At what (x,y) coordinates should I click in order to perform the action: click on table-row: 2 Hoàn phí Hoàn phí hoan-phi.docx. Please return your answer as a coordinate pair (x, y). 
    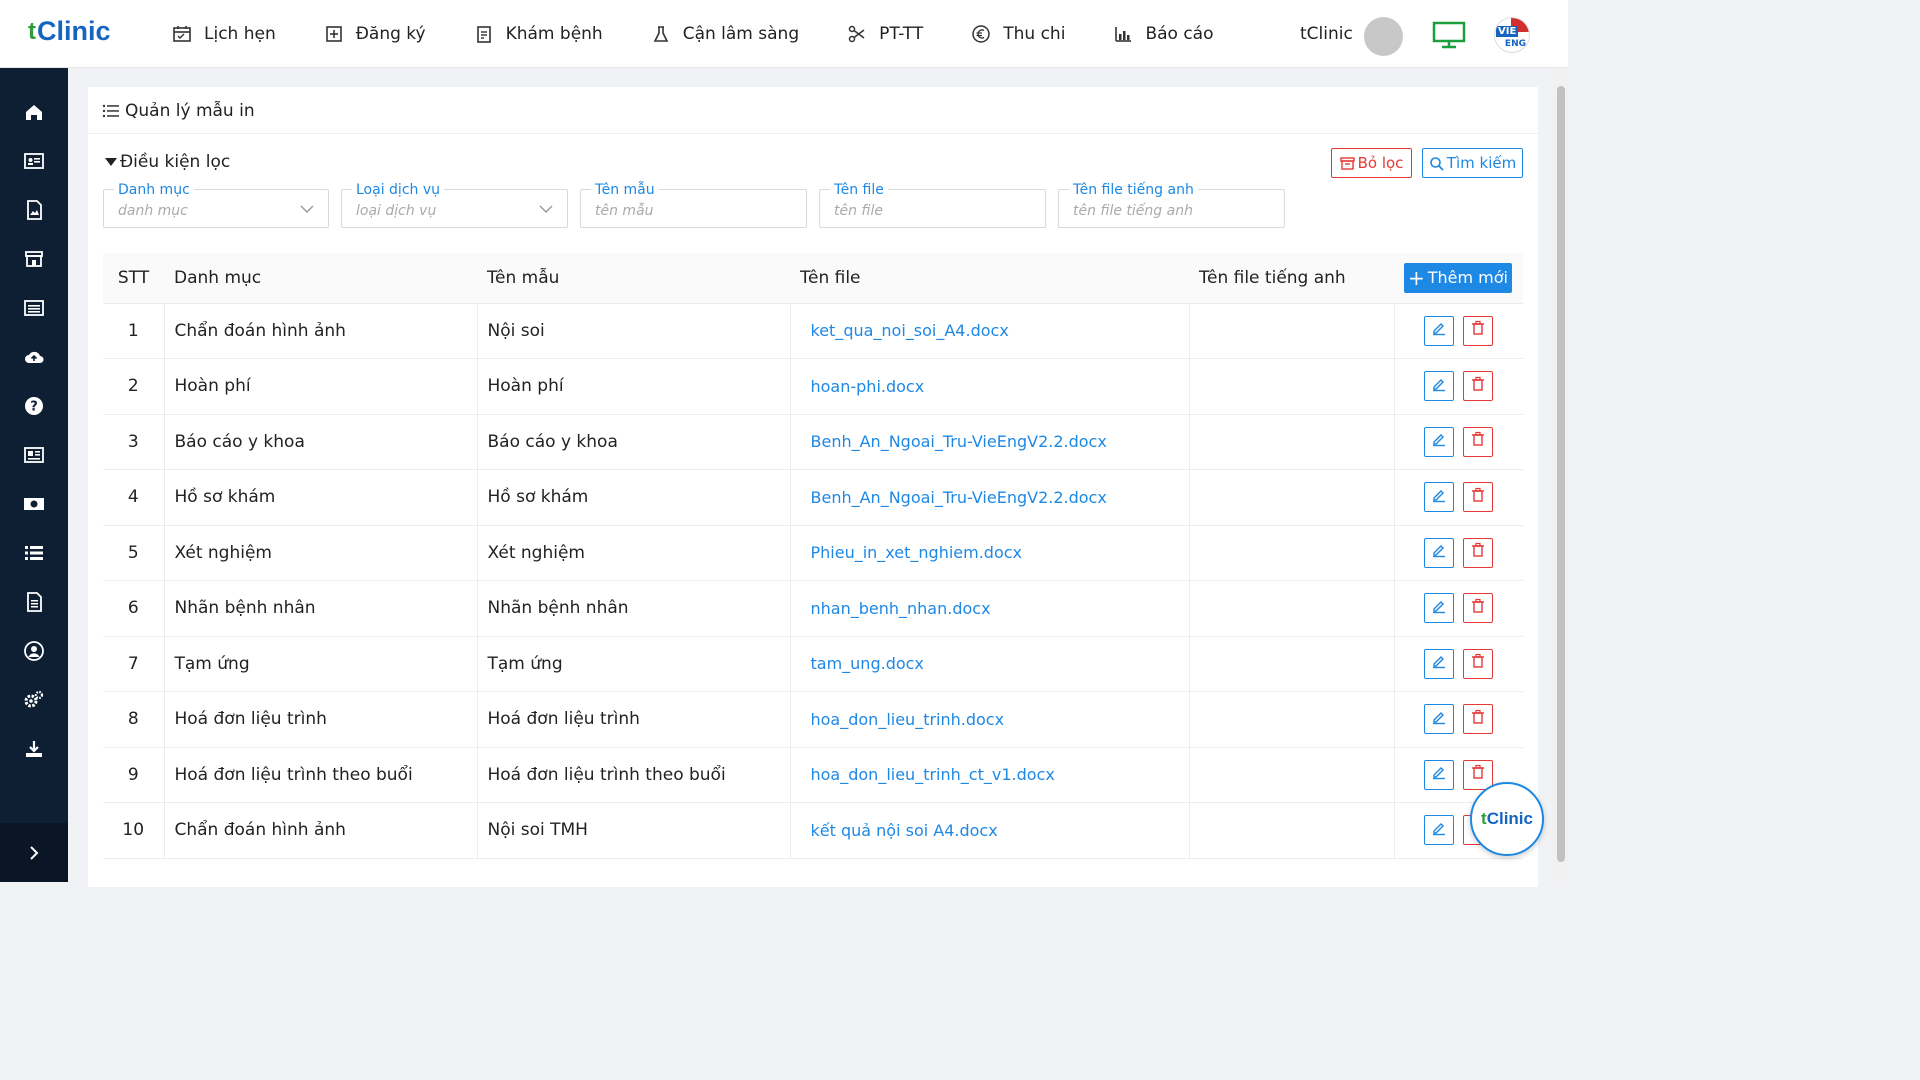
    Looking at the image, I should click on (813, 386).